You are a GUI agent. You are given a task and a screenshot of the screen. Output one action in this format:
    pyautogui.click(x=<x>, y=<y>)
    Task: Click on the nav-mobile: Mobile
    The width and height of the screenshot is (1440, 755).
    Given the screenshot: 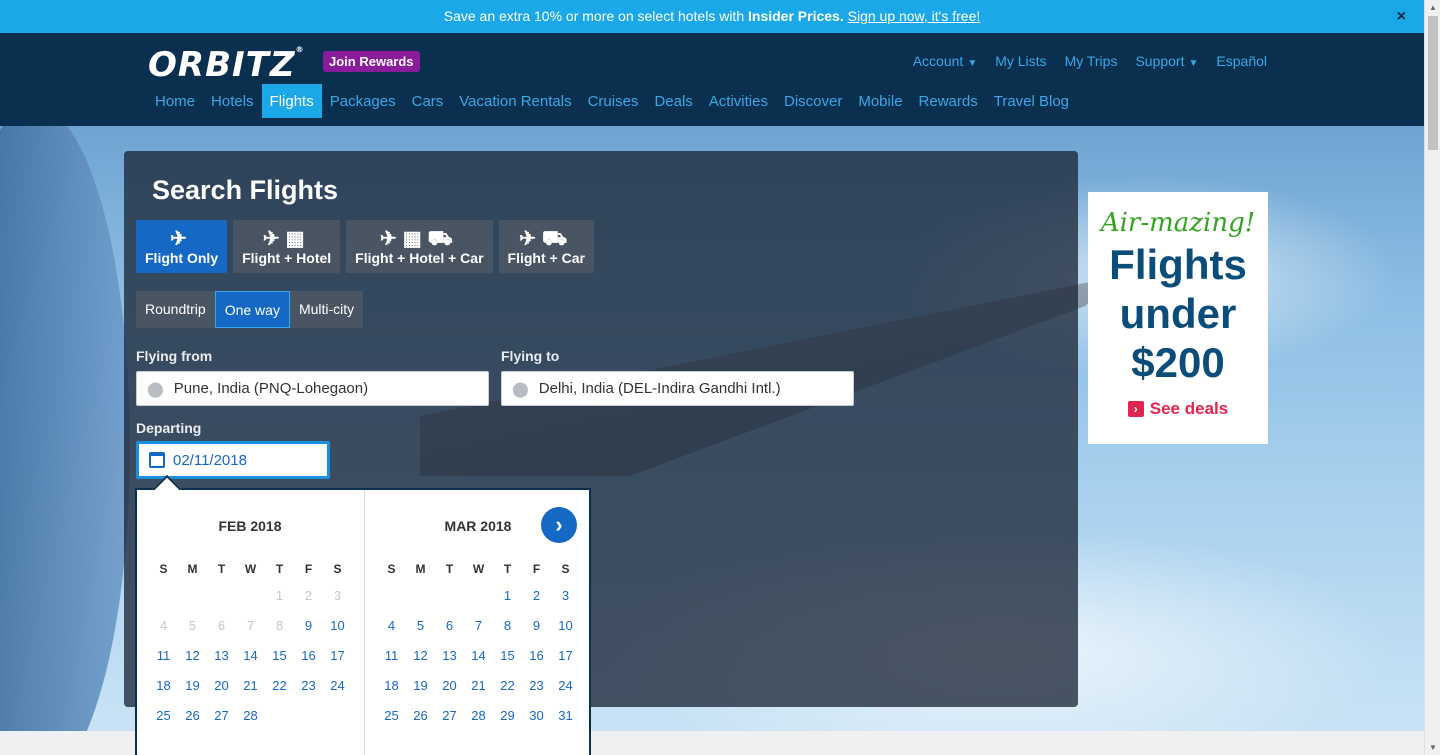 What is the action you would take?
    pyautogui.click(x=880, y=101)
    